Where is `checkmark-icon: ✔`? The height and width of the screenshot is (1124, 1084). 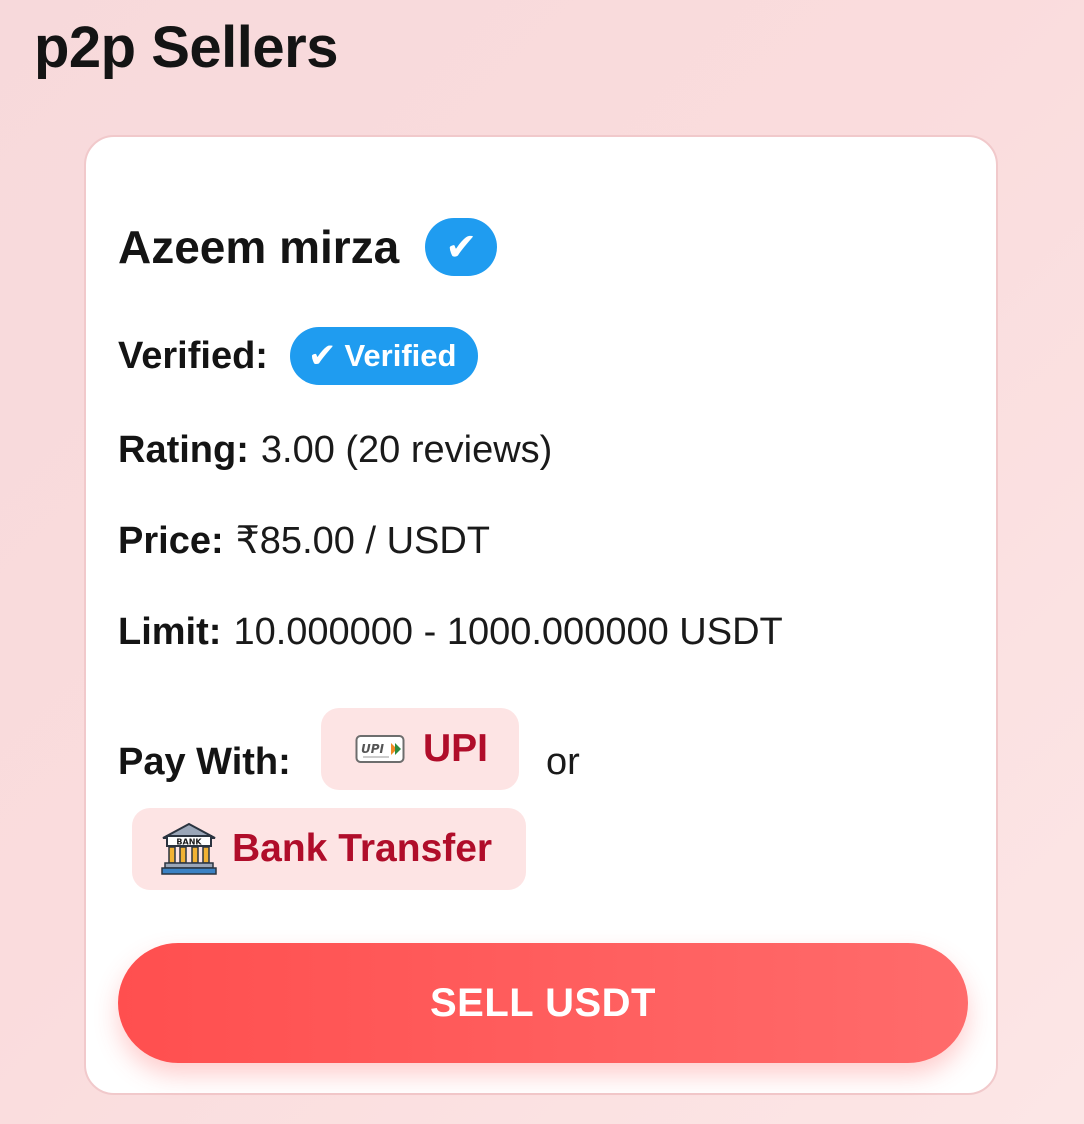 checkmark-icon: ✔ is located at coordinates (322, 356).